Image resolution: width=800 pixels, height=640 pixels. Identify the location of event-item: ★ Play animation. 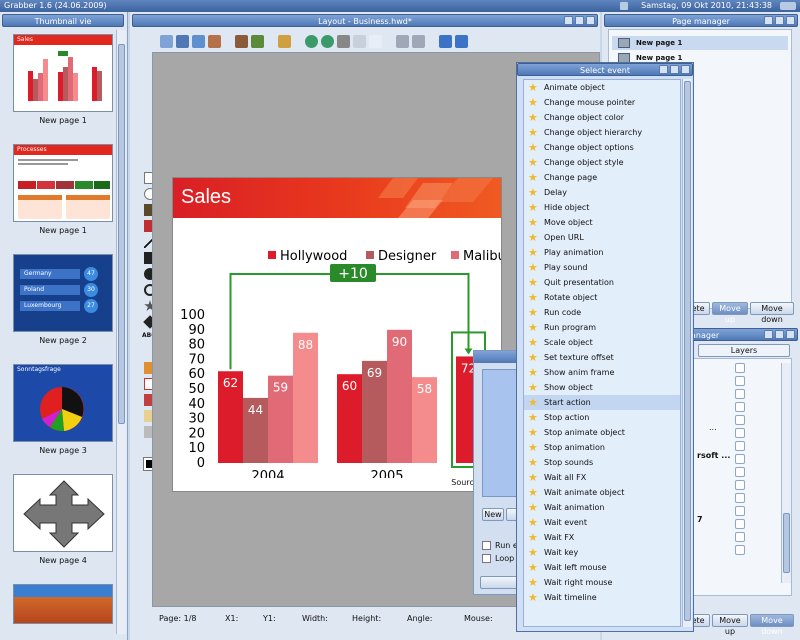
(602, 252).